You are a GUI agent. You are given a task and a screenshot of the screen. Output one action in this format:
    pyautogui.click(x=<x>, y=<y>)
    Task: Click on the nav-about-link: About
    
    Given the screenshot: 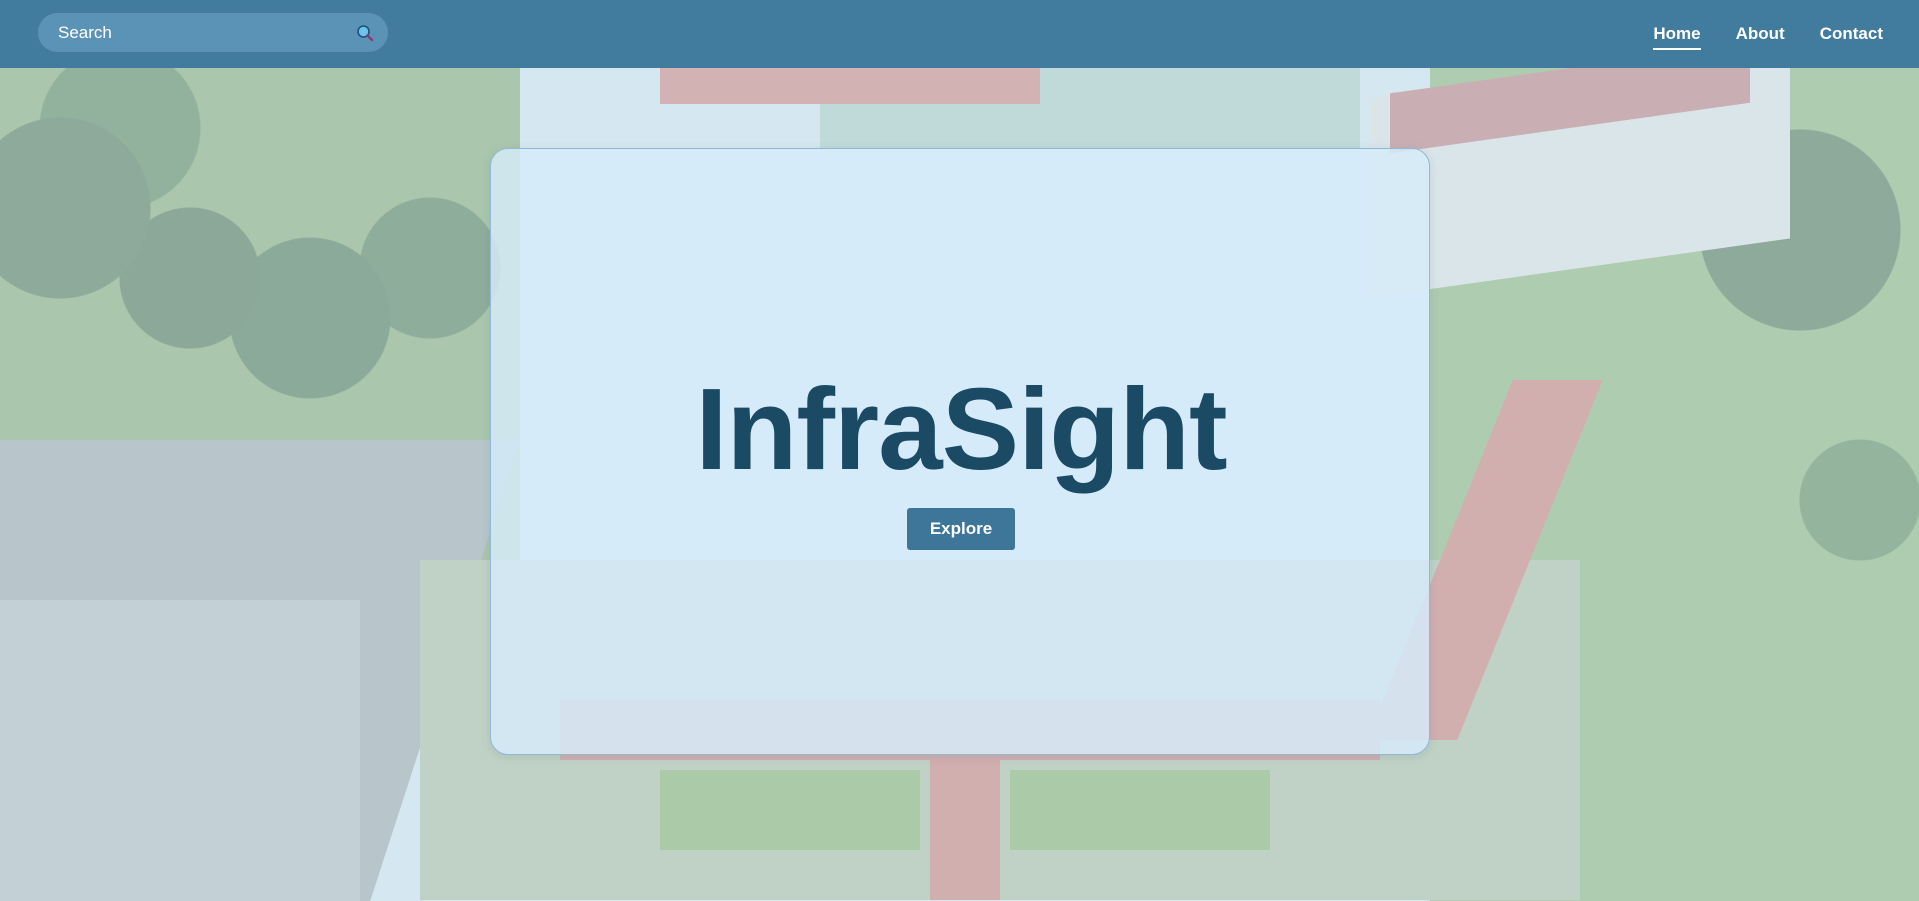 What is the action you would take?
    pyautogui.click(x=1760, y=34)
    